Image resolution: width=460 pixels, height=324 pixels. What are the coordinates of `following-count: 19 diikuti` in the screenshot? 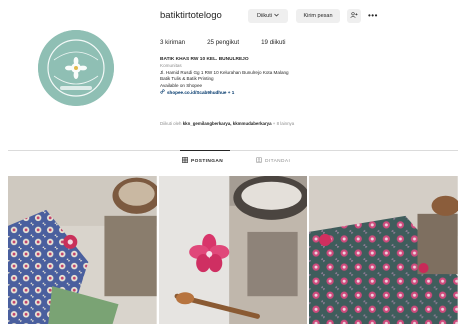 It's located at (273, 42).